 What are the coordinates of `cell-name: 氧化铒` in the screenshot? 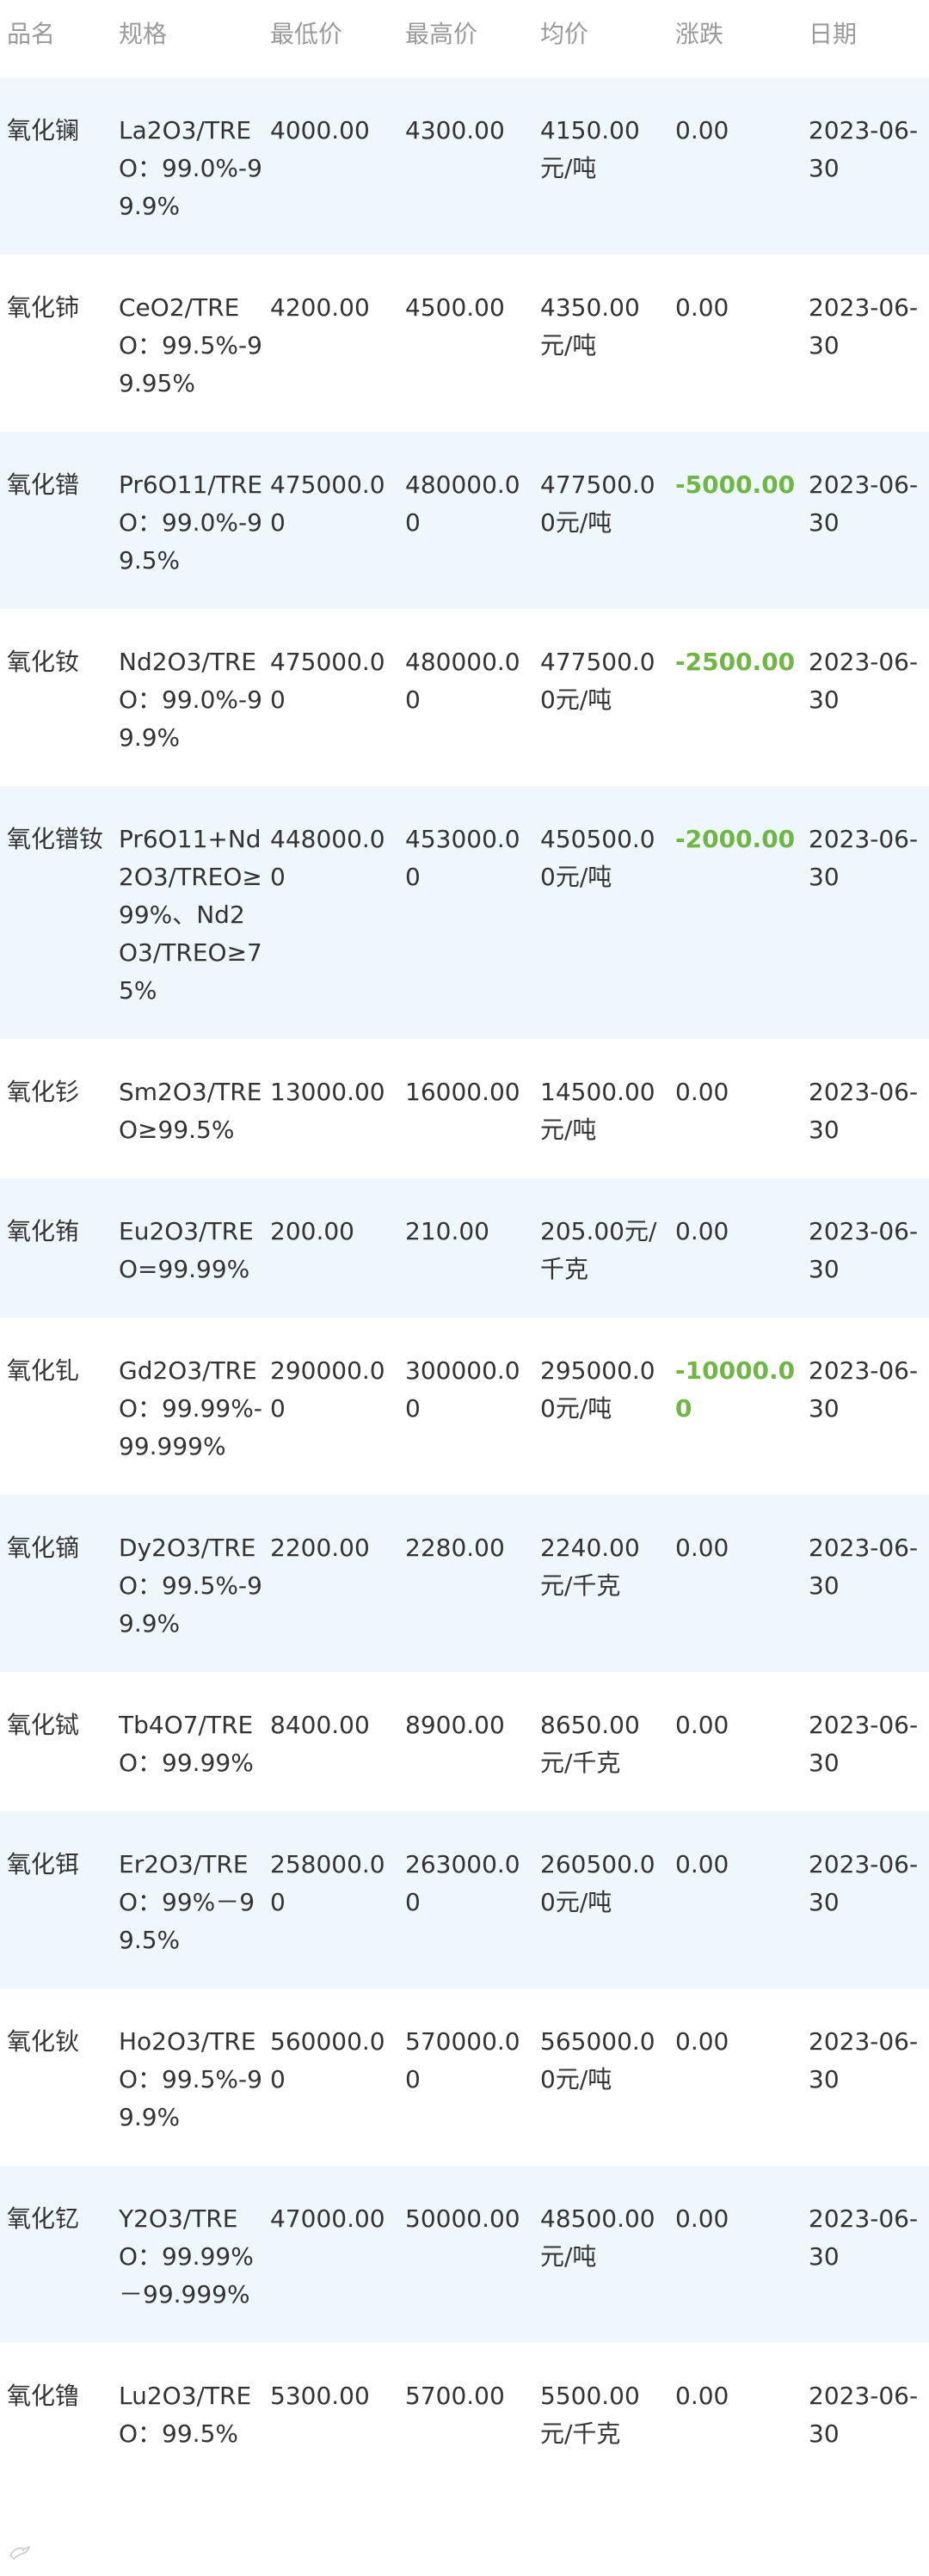 It's located at (43, 1864).